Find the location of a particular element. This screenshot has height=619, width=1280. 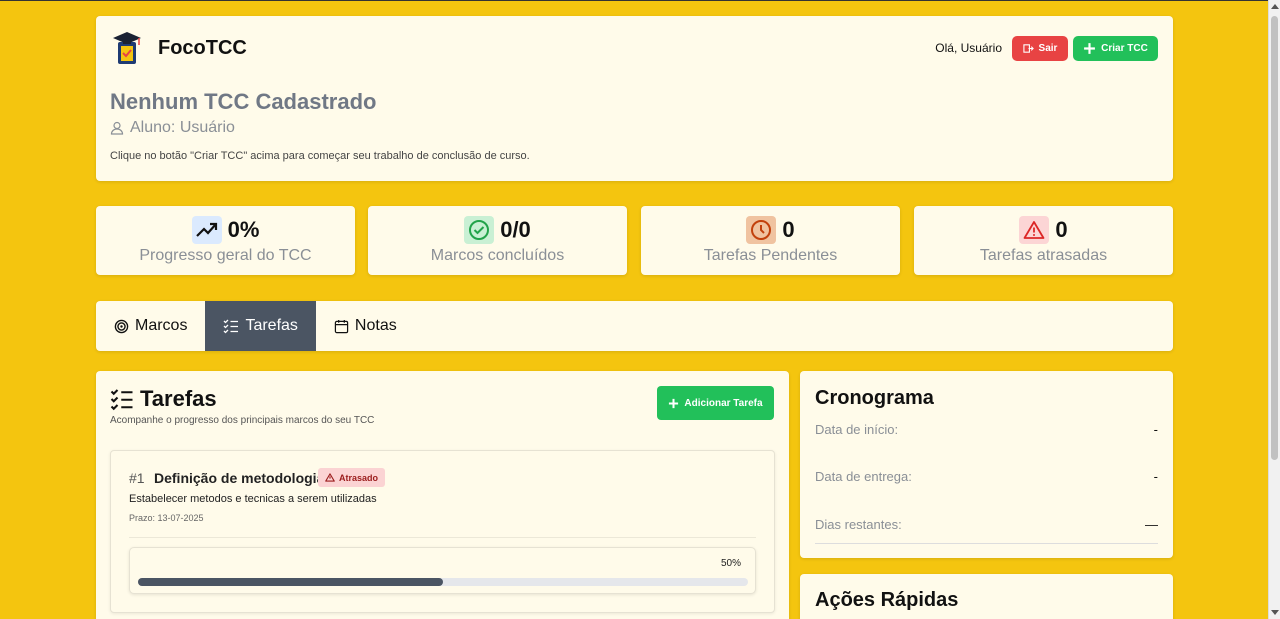

stat-card-progress: 0% Progresso geral do TCC is located at coordinates (225, 240).